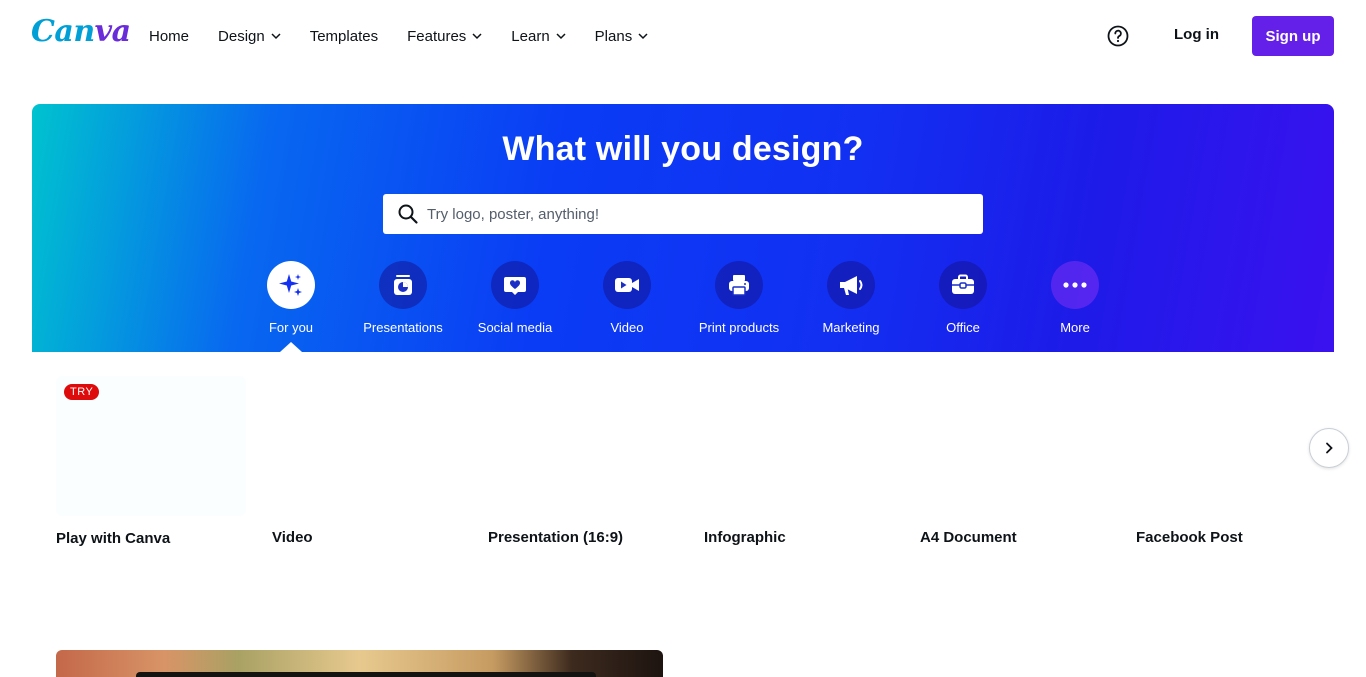 This screenshot has height=677, width=1366. I want to click on design-type-label: Facebook Post, so click(1189, 537).